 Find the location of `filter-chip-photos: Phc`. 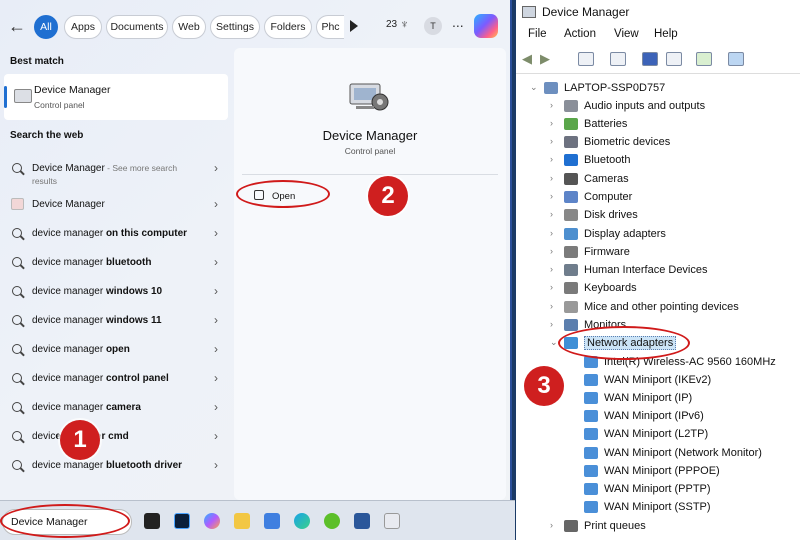

filter-chip-photos: Phc is located at coordinates (330, 27).